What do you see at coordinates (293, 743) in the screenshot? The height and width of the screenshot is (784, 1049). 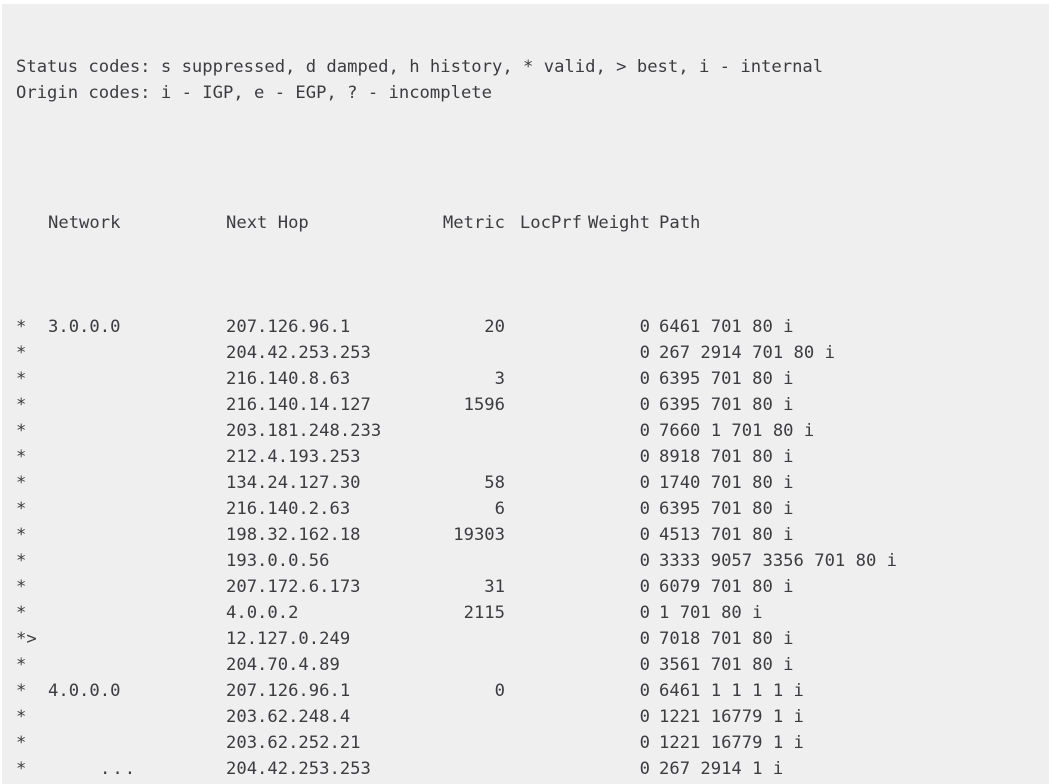 I see `cell-next-hop: 203.62.252.21` at bounding box center [293, 743].